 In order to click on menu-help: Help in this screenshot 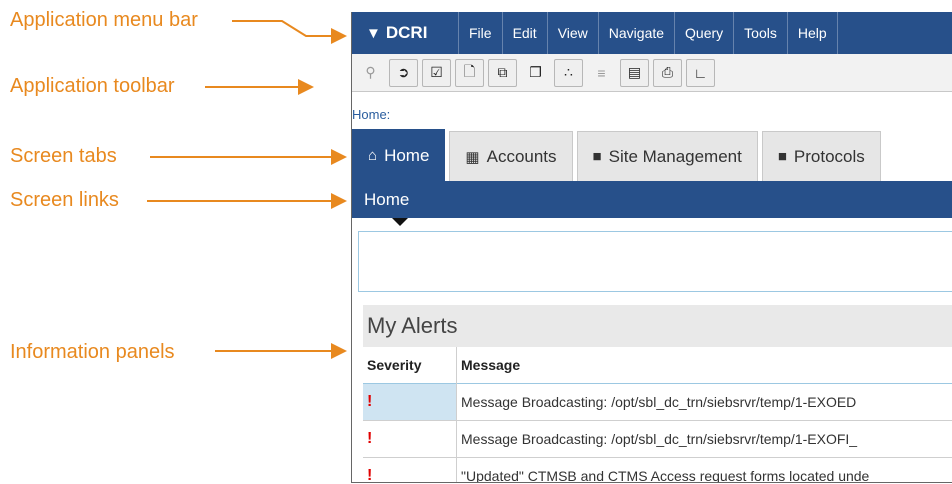, I will do `click(813, 33)`.